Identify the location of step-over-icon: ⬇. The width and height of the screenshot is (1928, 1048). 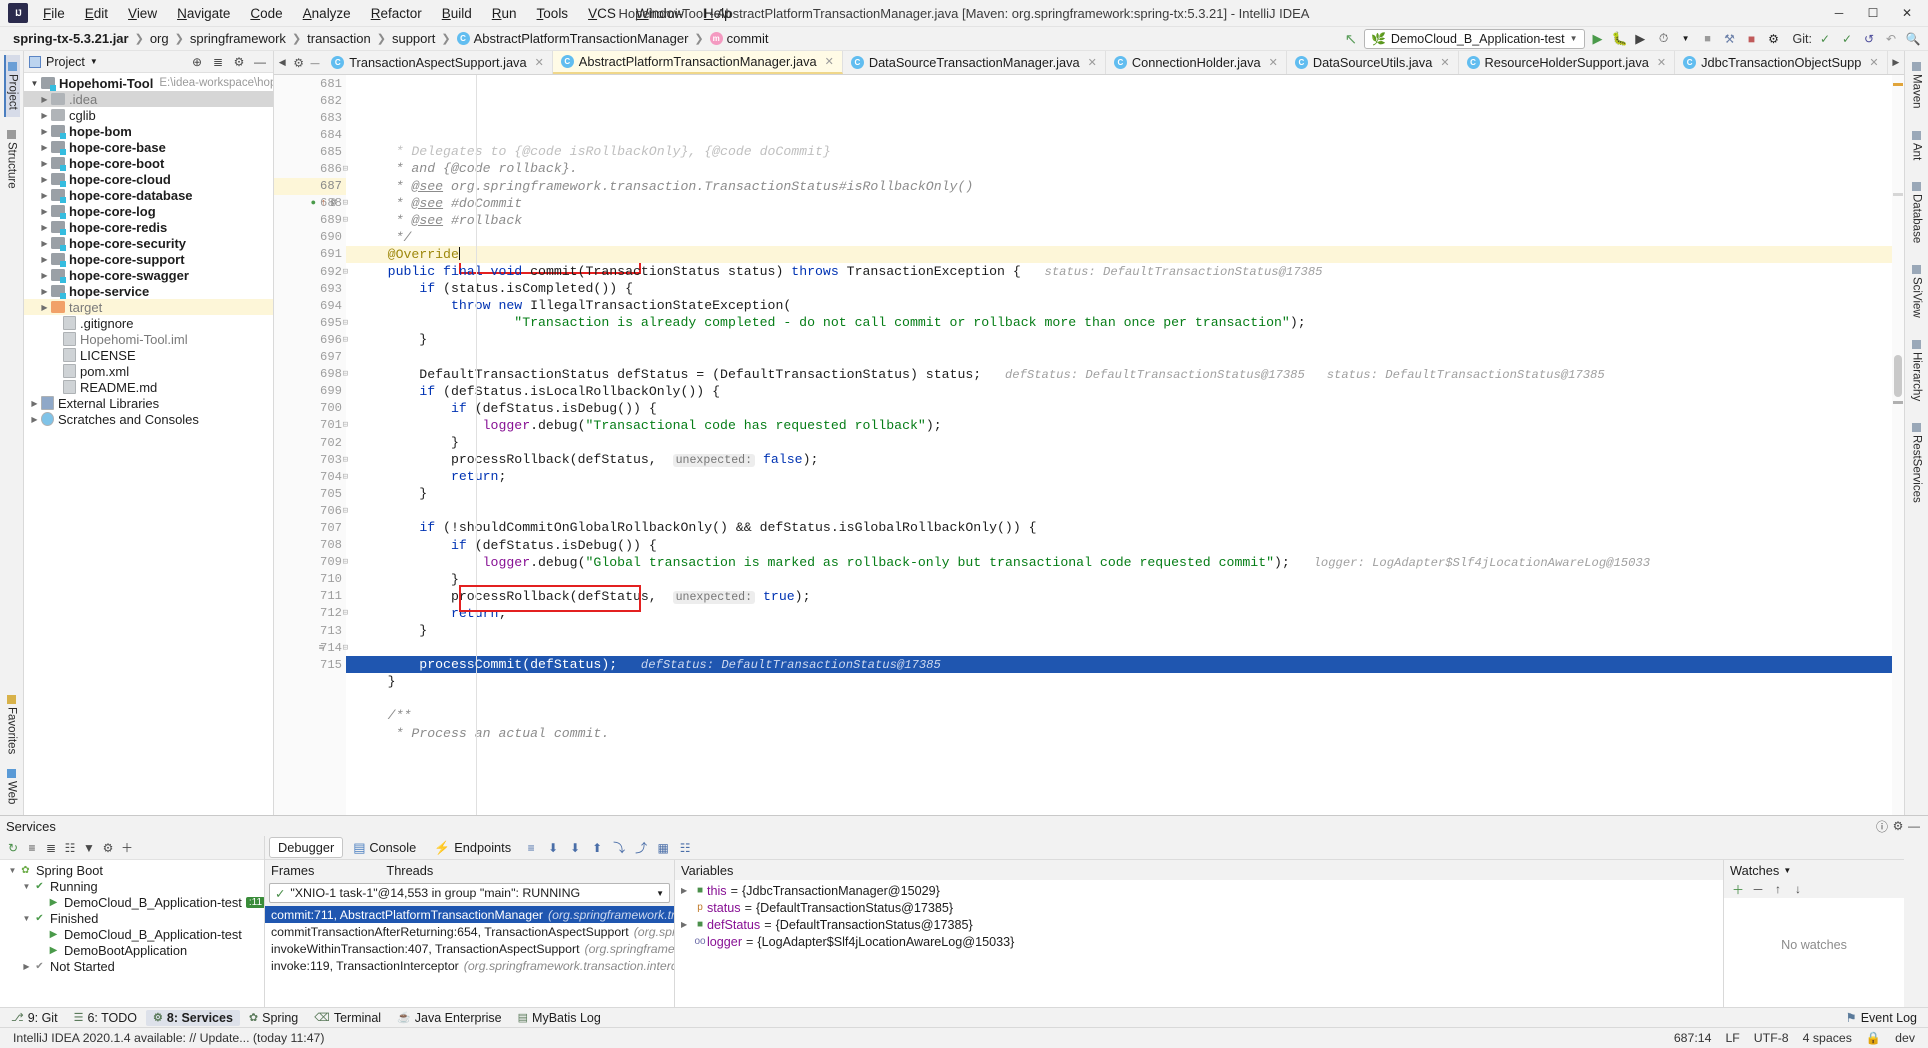
(553, 848).